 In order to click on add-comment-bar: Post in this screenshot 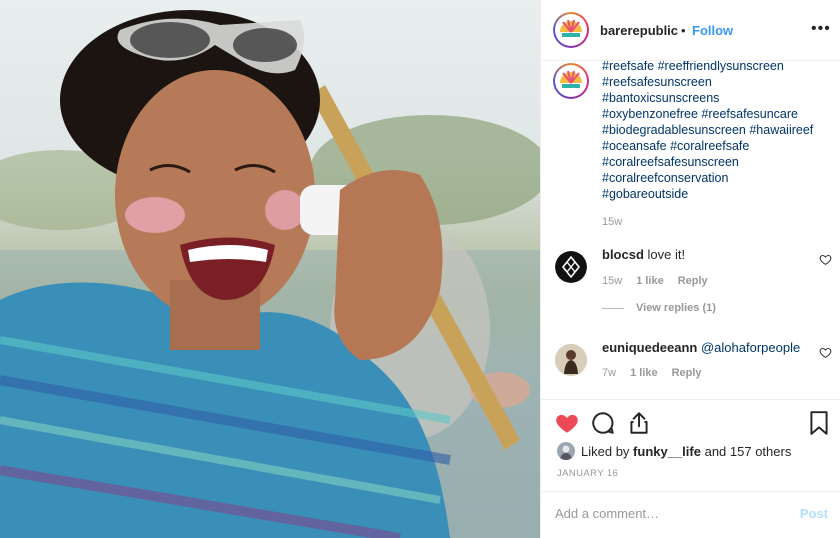, I will do `click(690, 514)`.